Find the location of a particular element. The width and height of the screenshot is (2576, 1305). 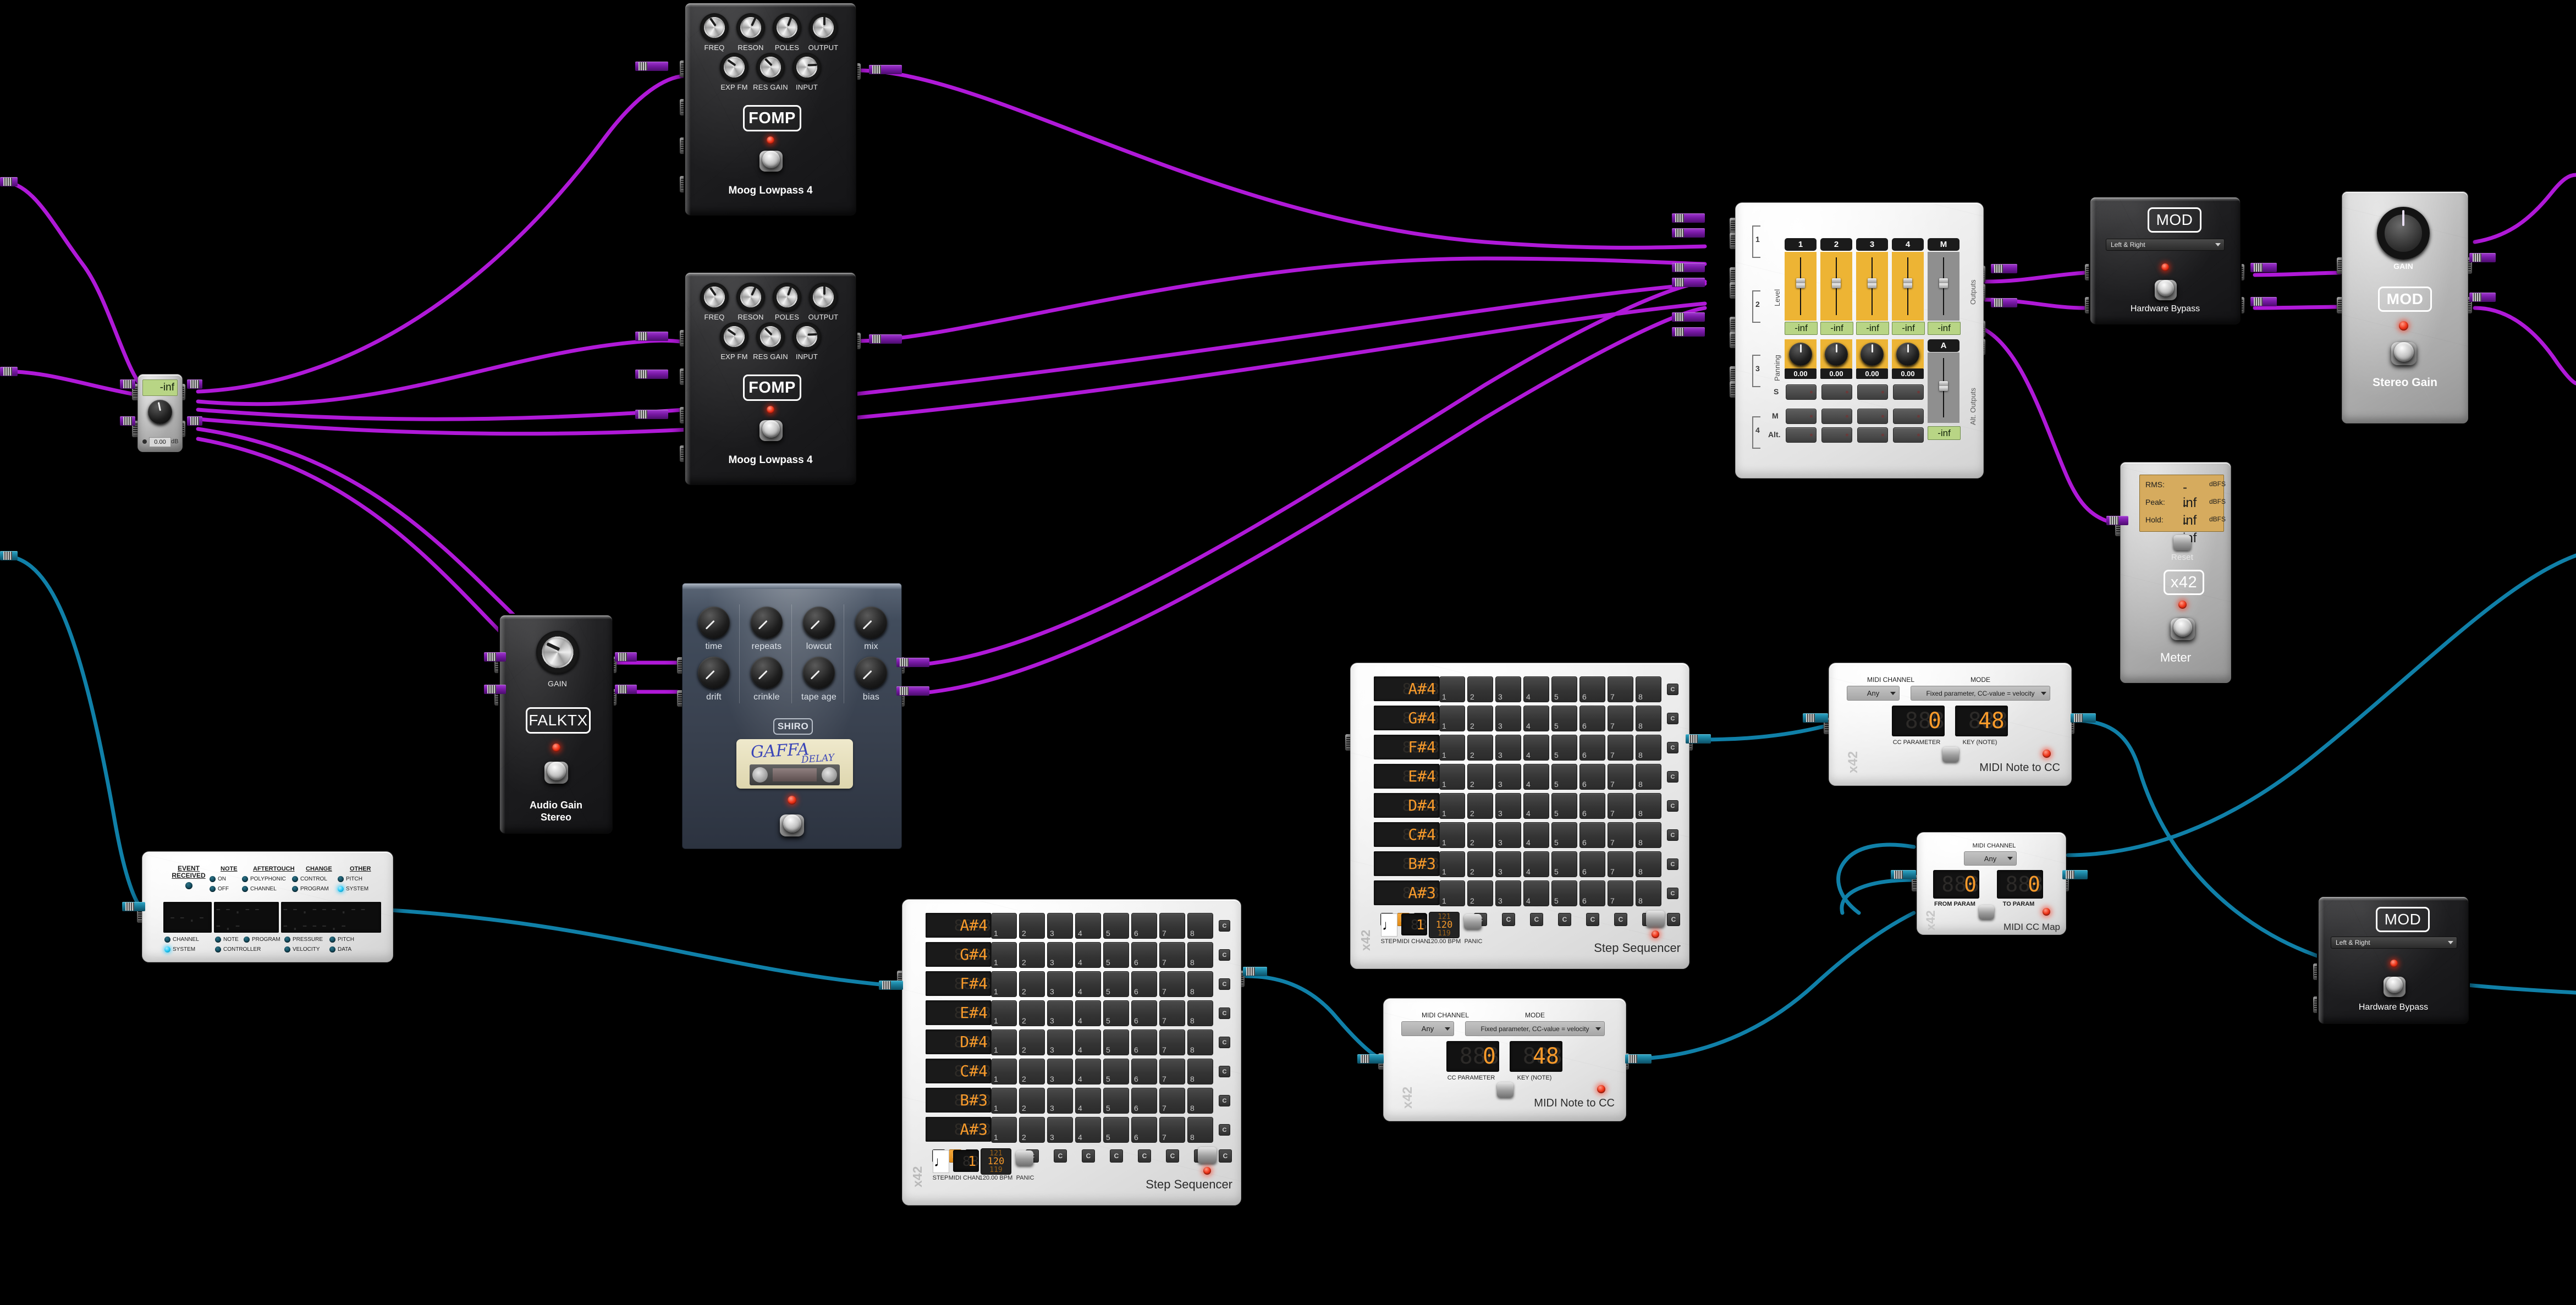

panic-button is located at coordinates (1024, 1158).